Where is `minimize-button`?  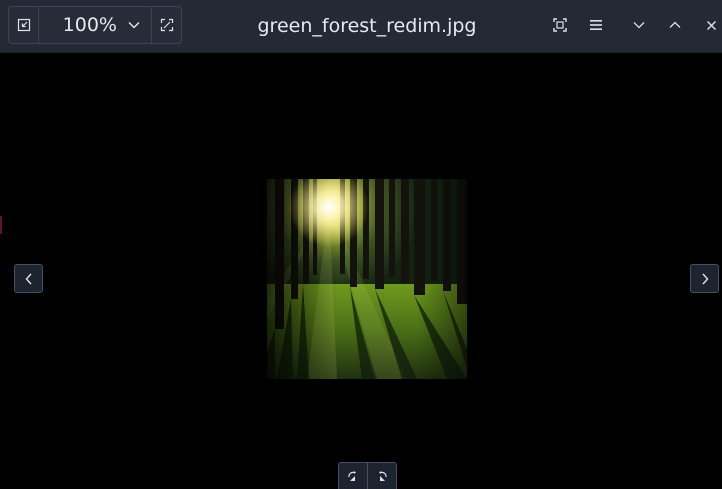
minimize-button is located at coordinates (639, 25).